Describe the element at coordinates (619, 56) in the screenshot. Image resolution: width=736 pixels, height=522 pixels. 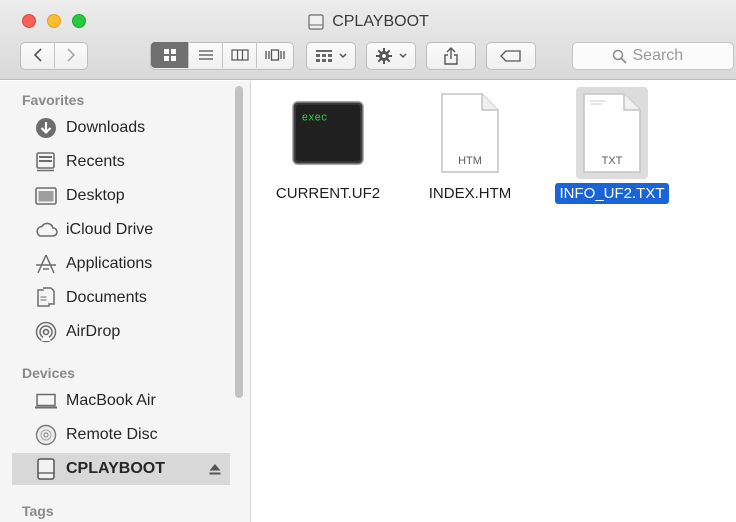
I see `search-icon` at that location.